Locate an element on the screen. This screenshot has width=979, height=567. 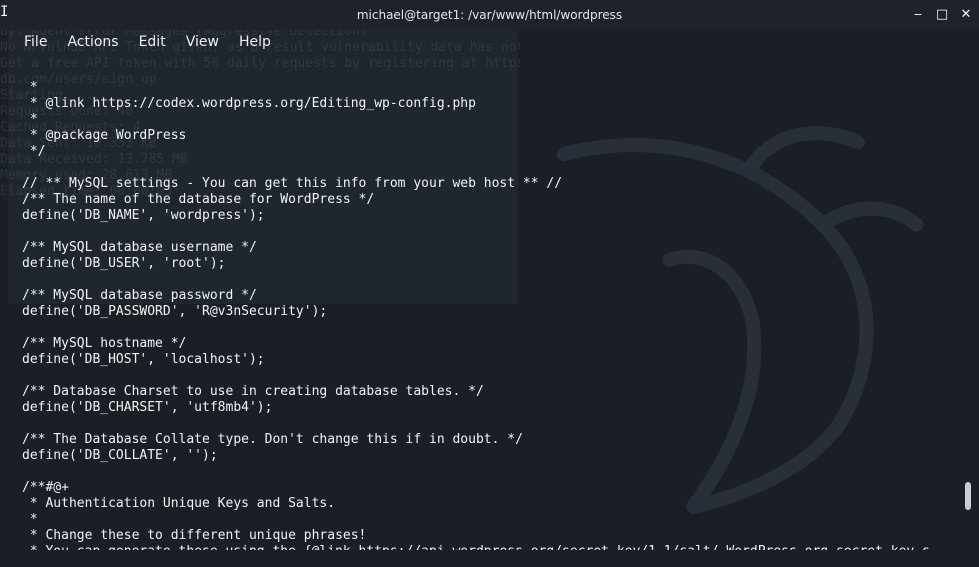
maximize-button: □ is located at coordinates (942, 15).